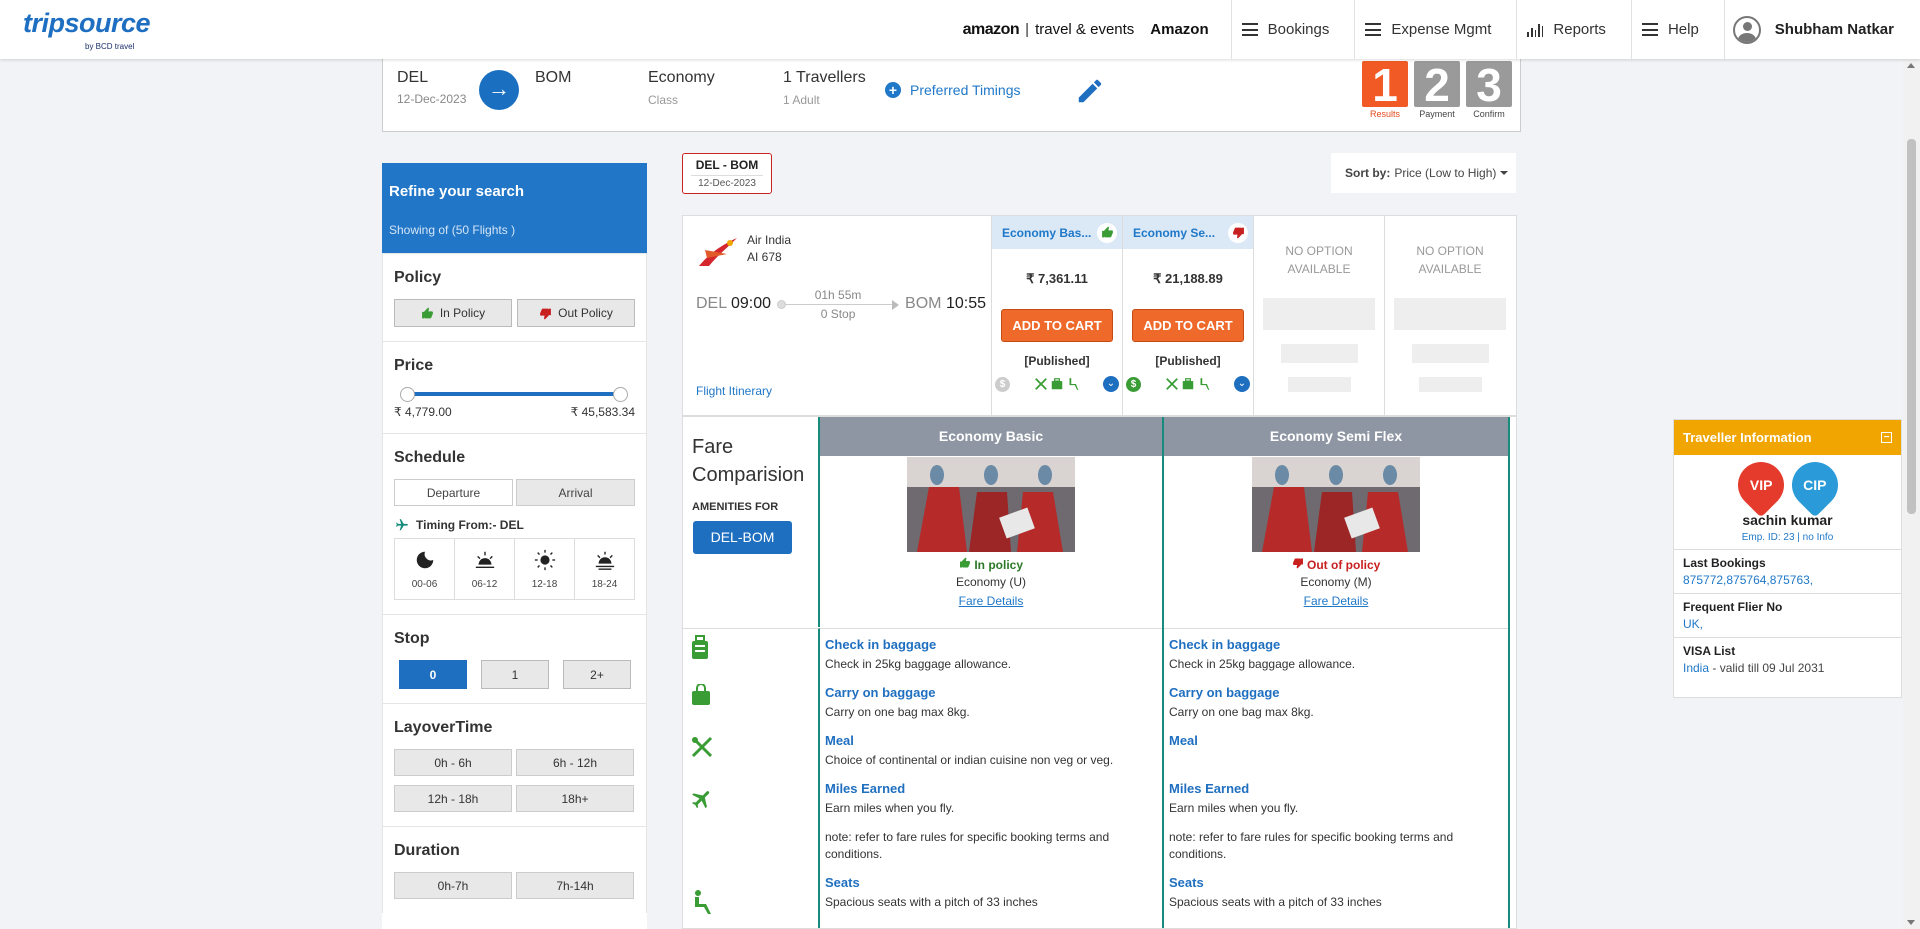 This screenshot has width=1920, height=929. What do you see at coordinates (952, 90) in the screenshot?
I see `preferred-timings-link: + Preferred Timings` at bounding box center [952, 90].